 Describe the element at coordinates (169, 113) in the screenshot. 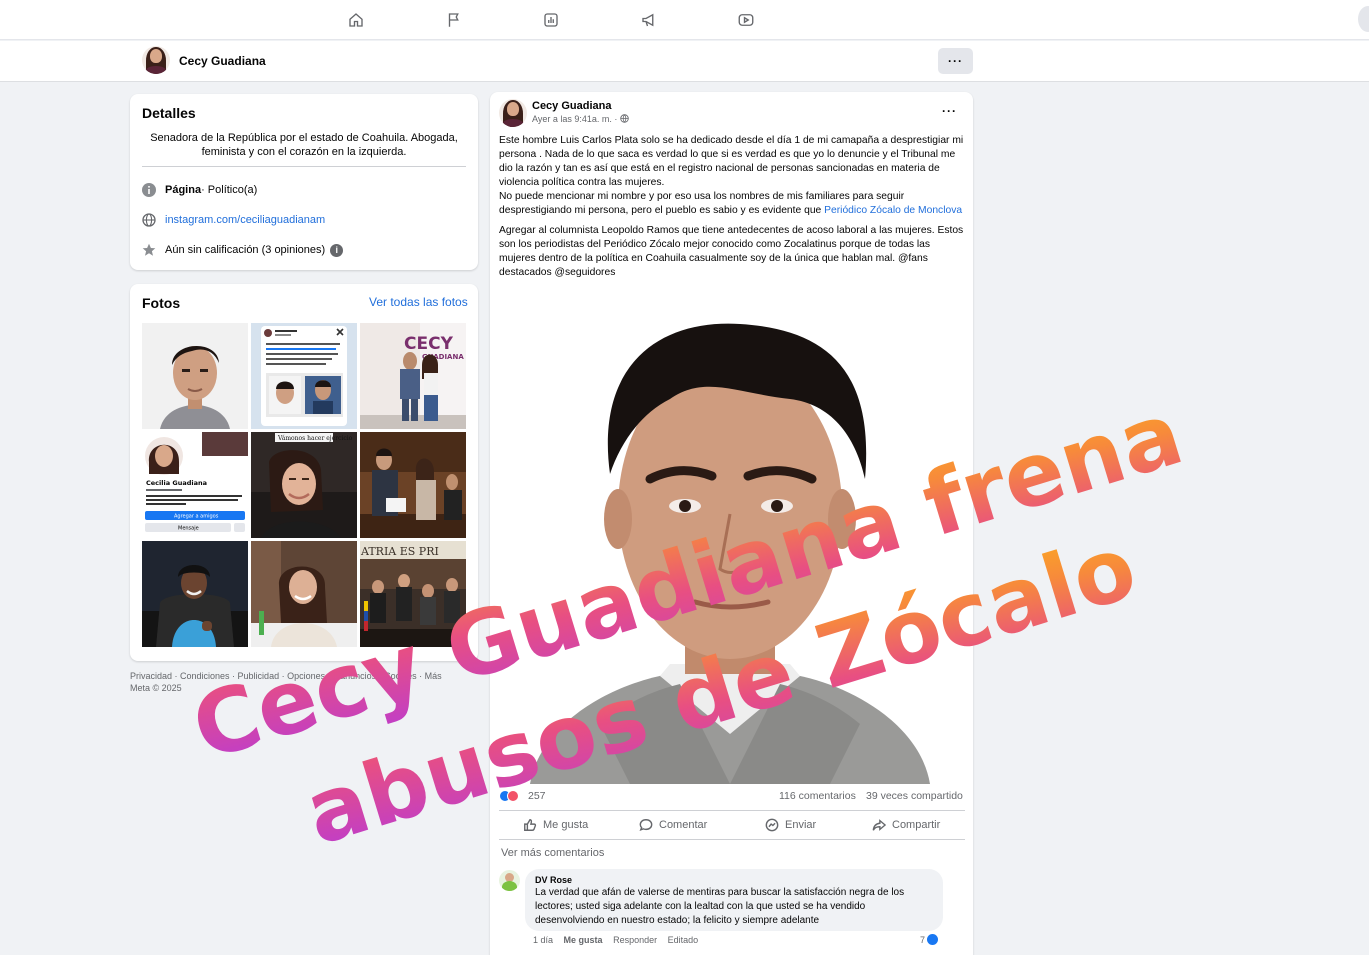

I see `details-title: Detalles` at that location.